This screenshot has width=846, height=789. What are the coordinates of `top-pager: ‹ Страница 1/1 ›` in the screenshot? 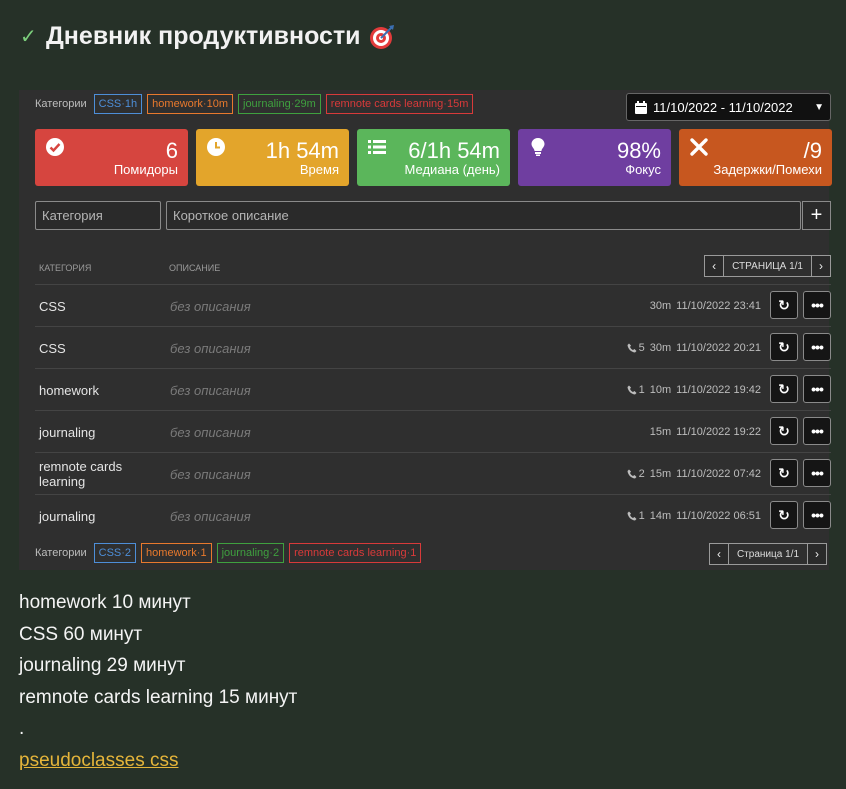 It's located at (767, 266).